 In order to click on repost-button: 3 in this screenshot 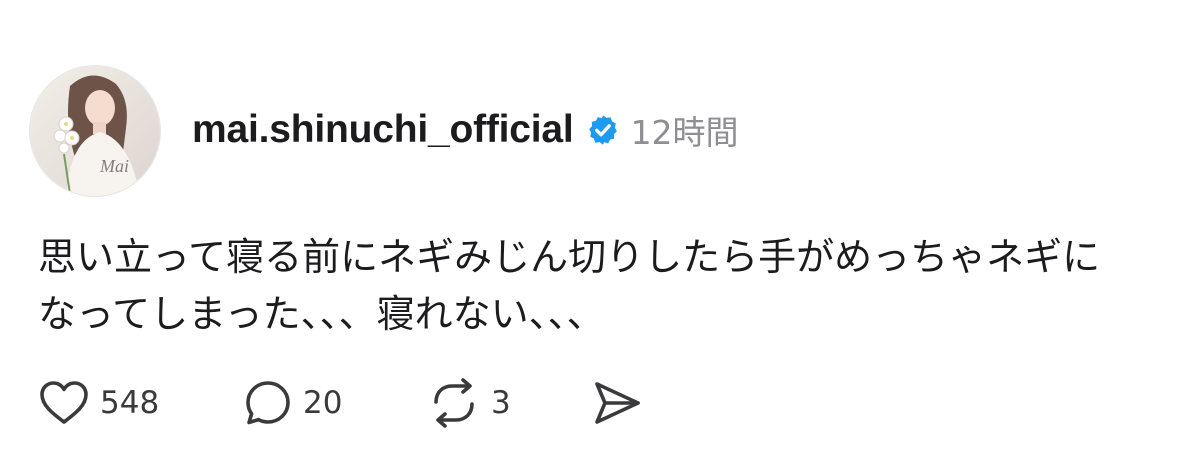, I will do `click(509, 403)`.